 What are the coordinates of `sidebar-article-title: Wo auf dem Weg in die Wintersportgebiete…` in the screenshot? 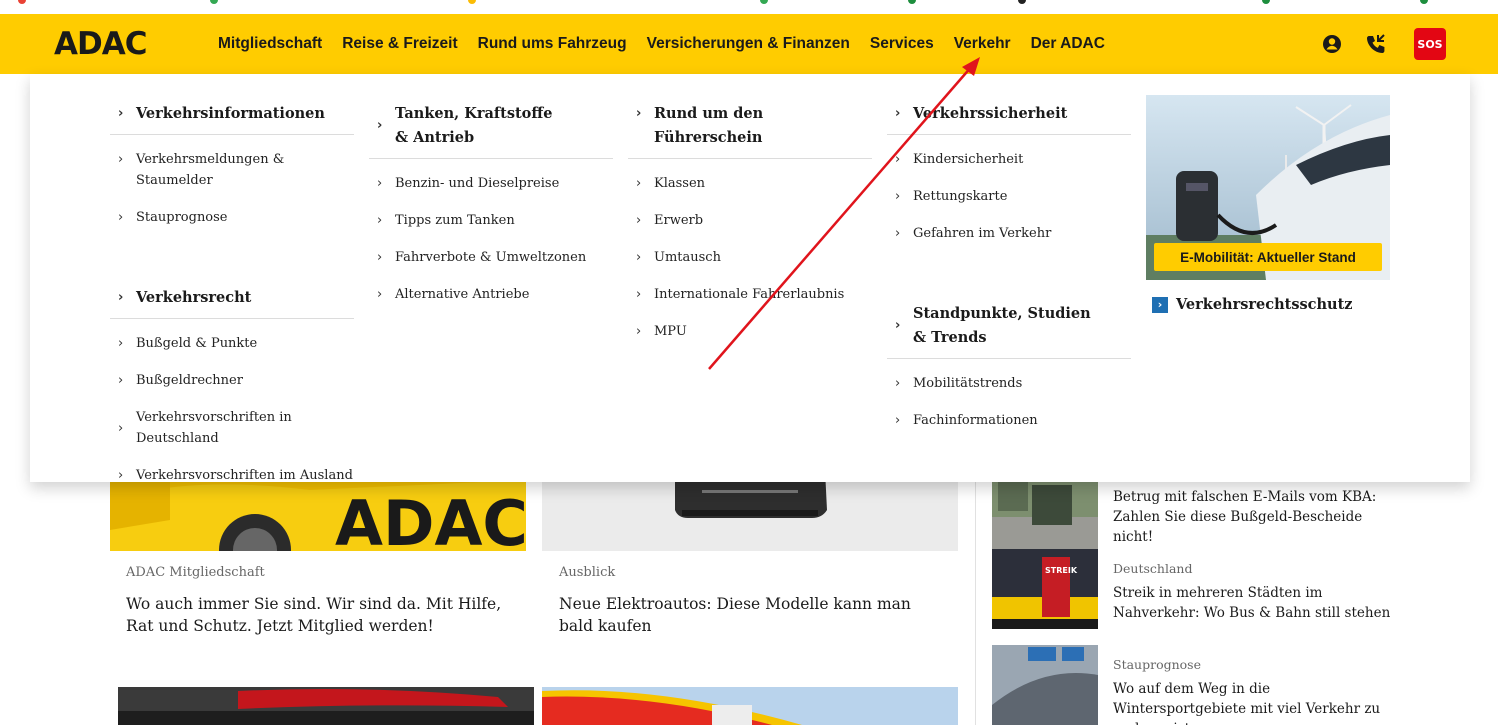 It's located at (1258, 702).